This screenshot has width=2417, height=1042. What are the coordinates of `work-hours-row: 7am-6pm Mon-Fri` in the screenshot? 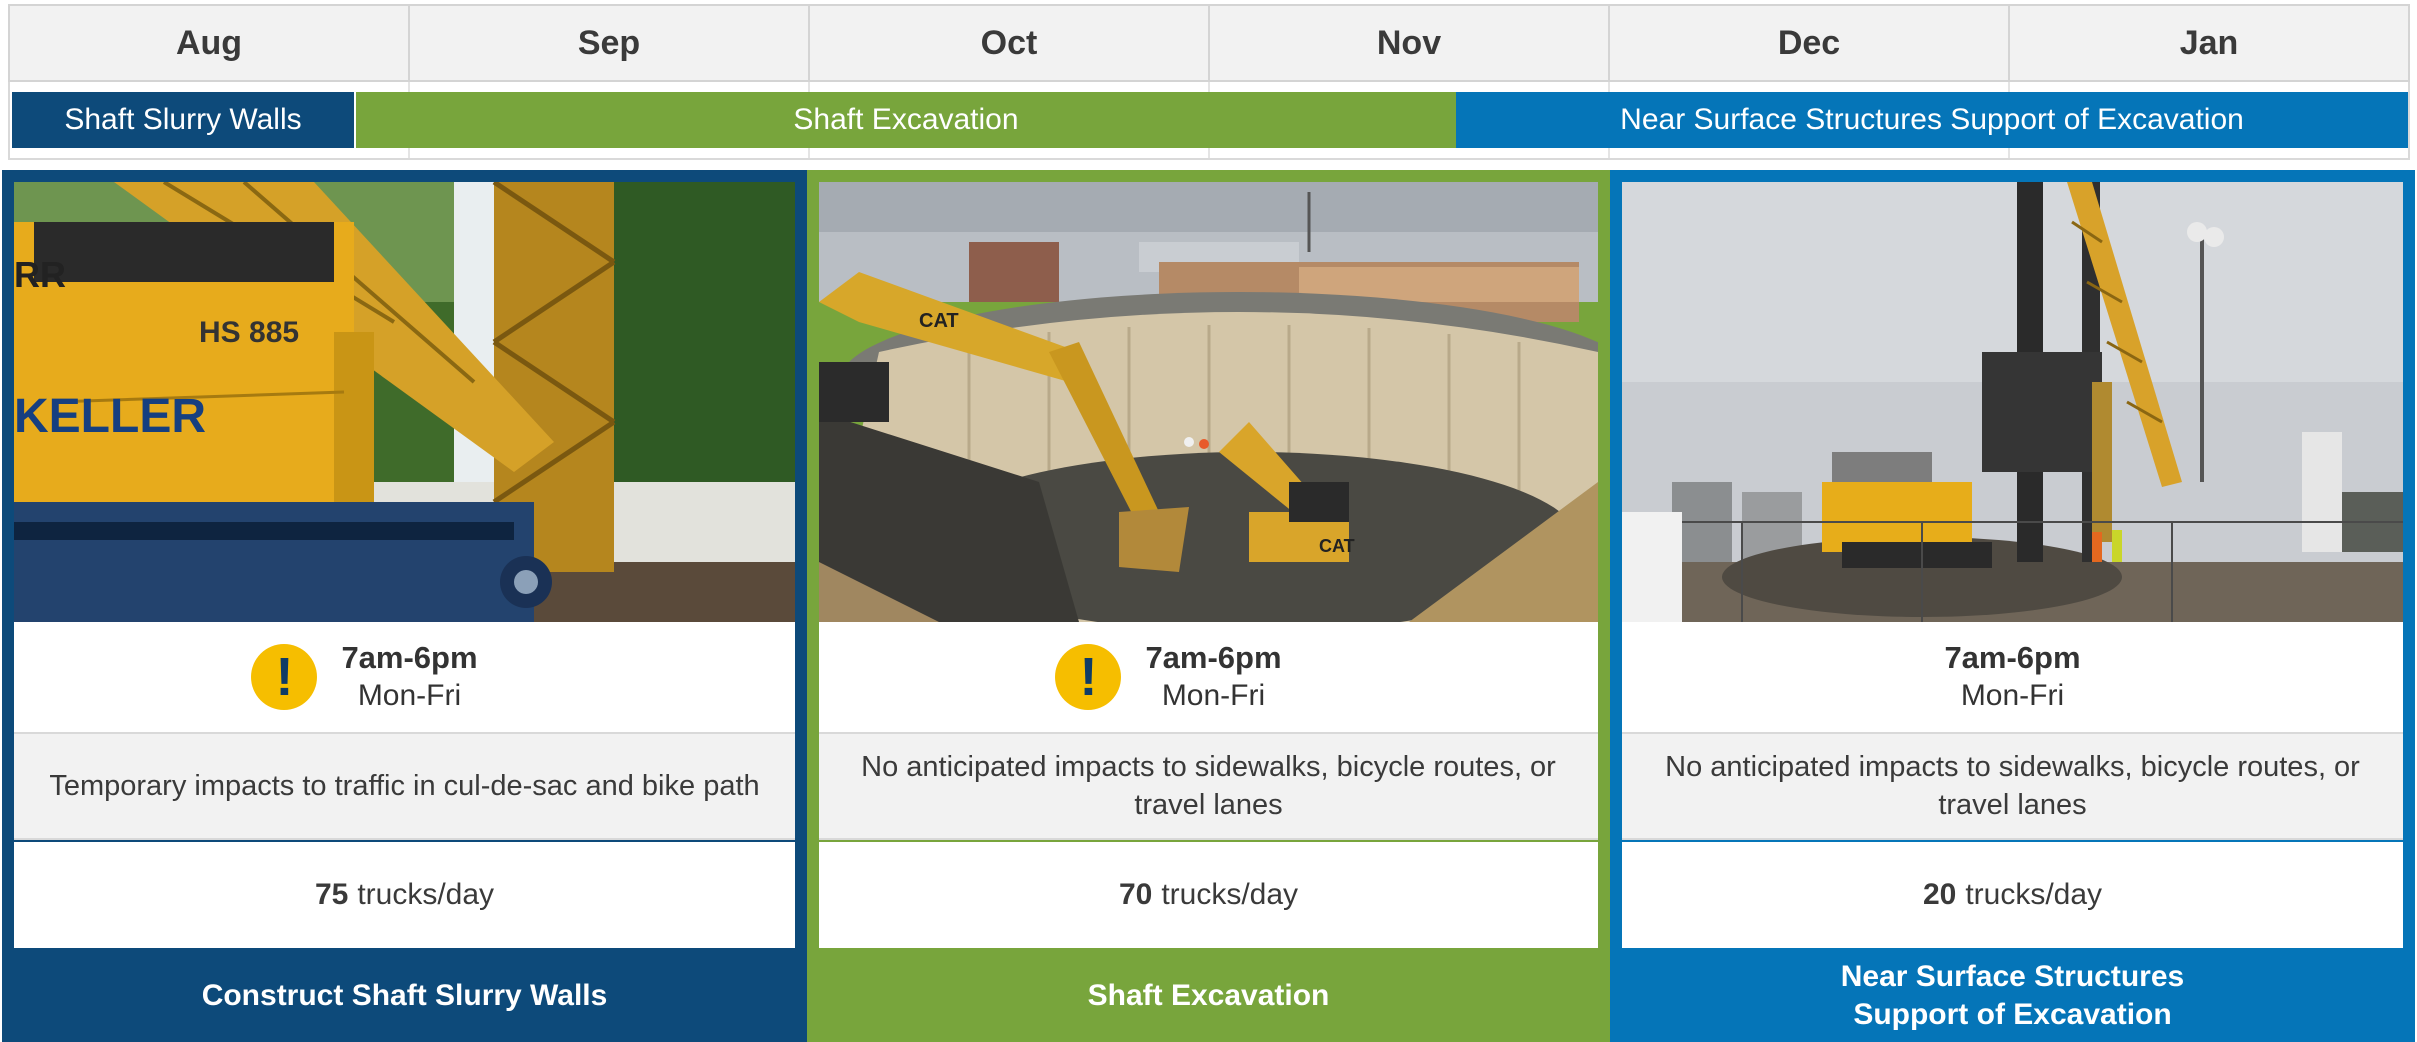 It's located at (2012, 678).